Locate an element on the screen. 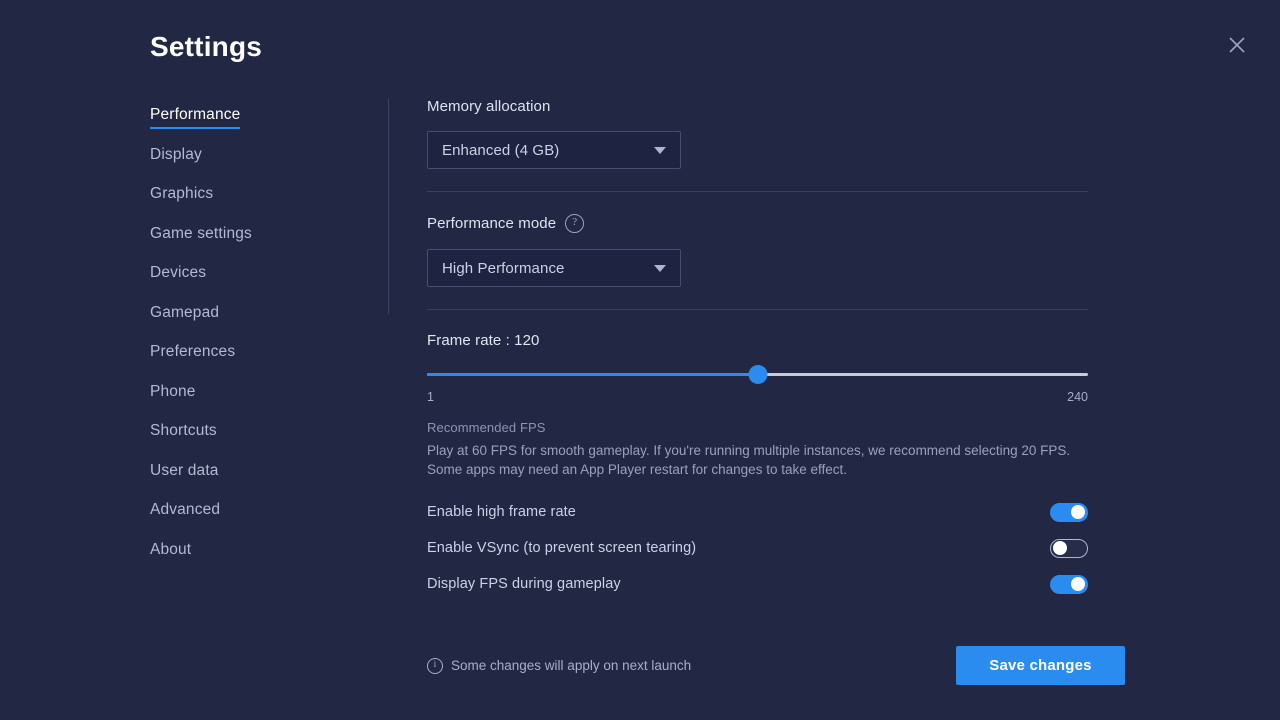 The height and width of the screenshot is (720, 1280). toggle-label: Display FPS during gameplay is located at coordinates (524, 584).